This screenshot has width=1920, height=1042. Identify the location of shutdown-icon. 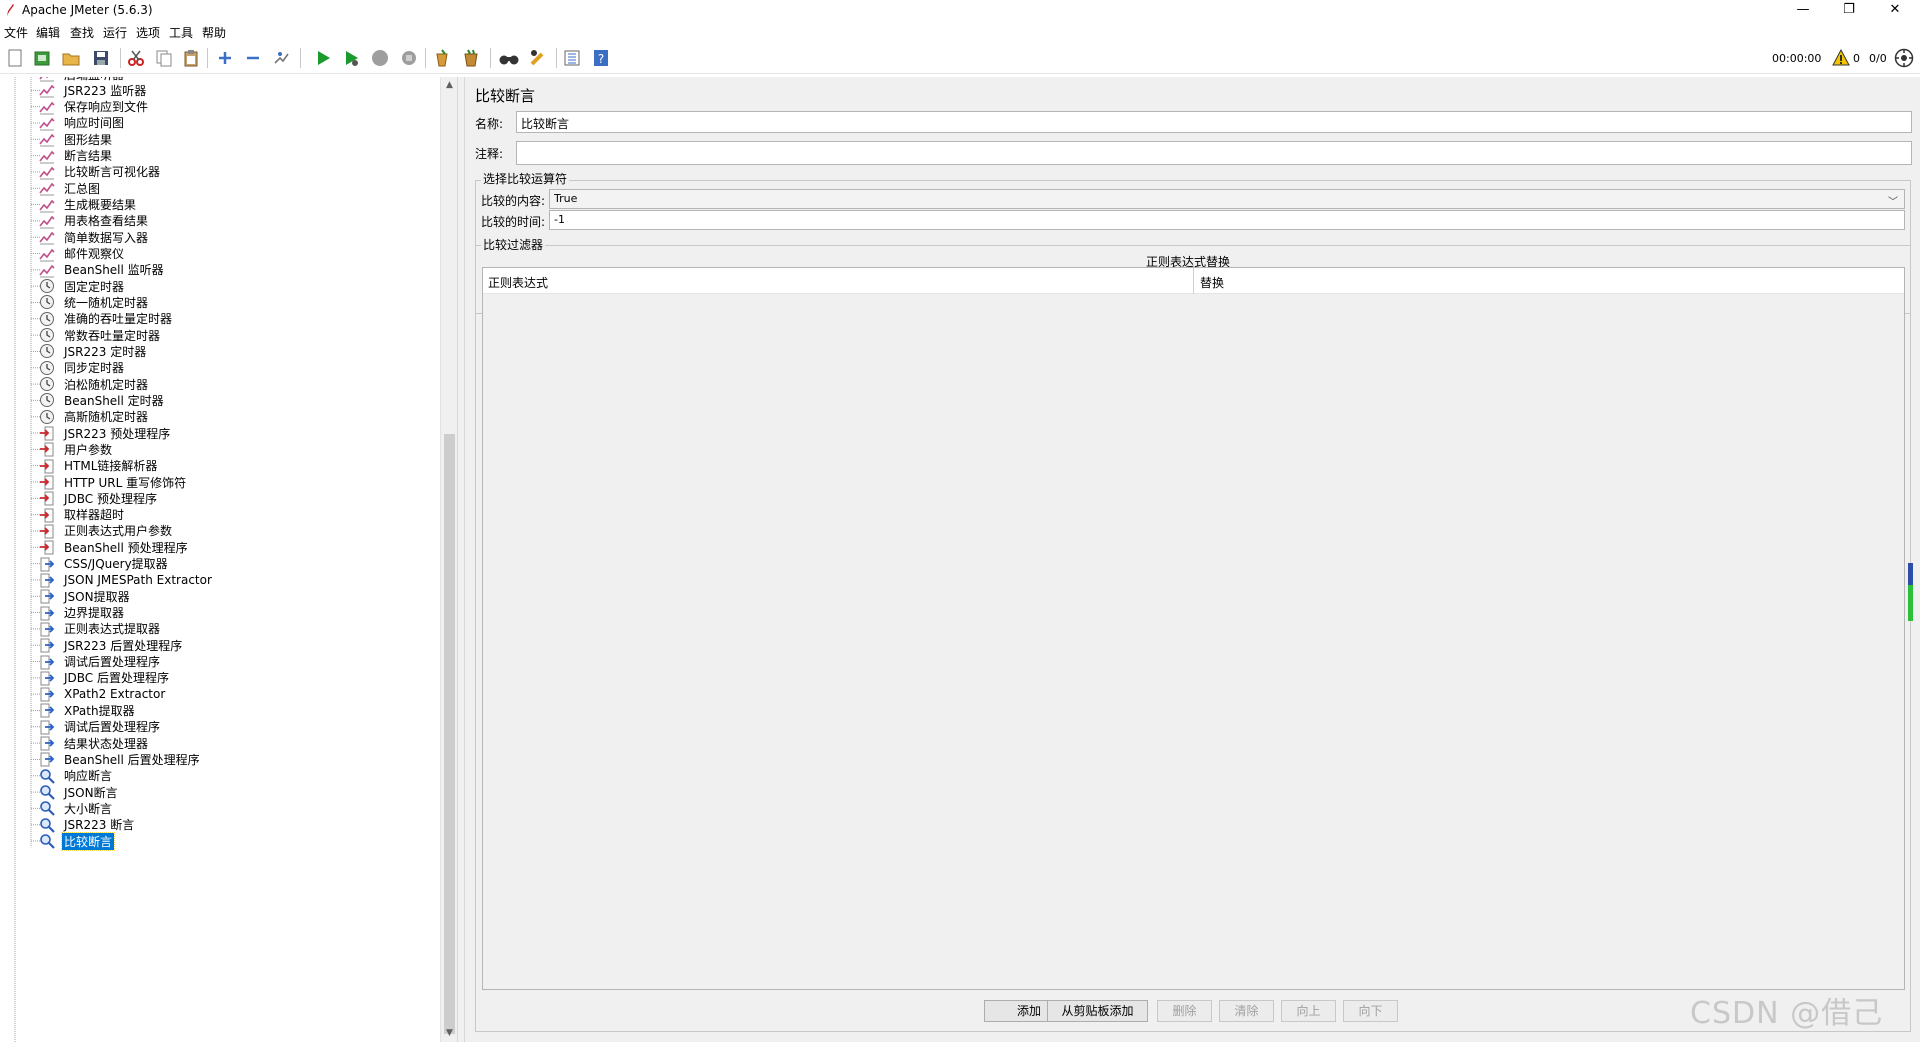
(409, 58).